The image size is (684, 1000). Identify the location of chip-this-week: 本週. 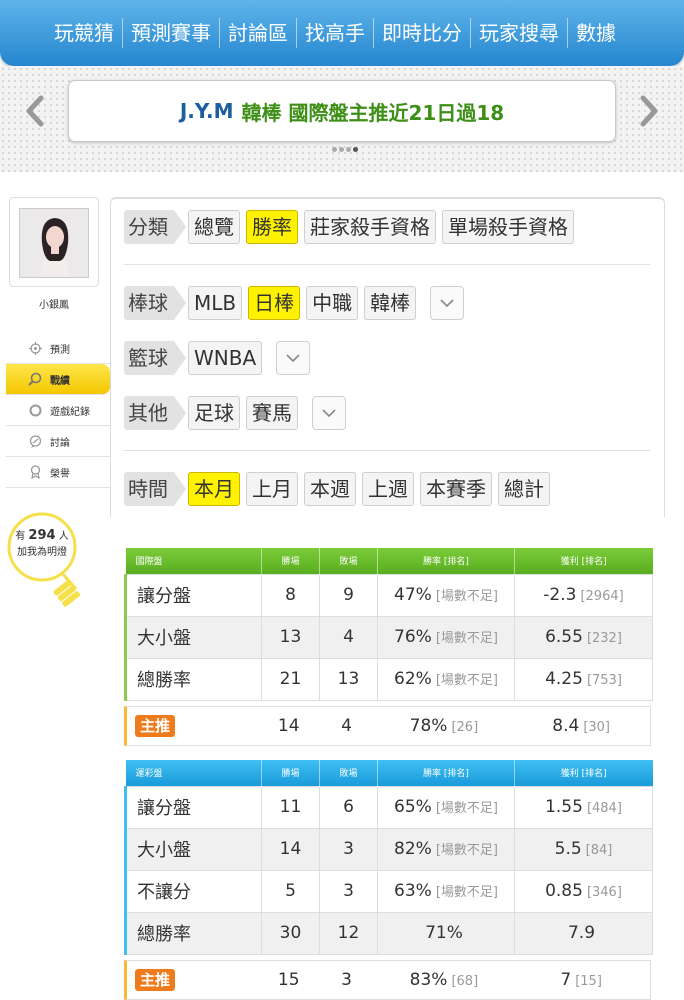
(330, 489).